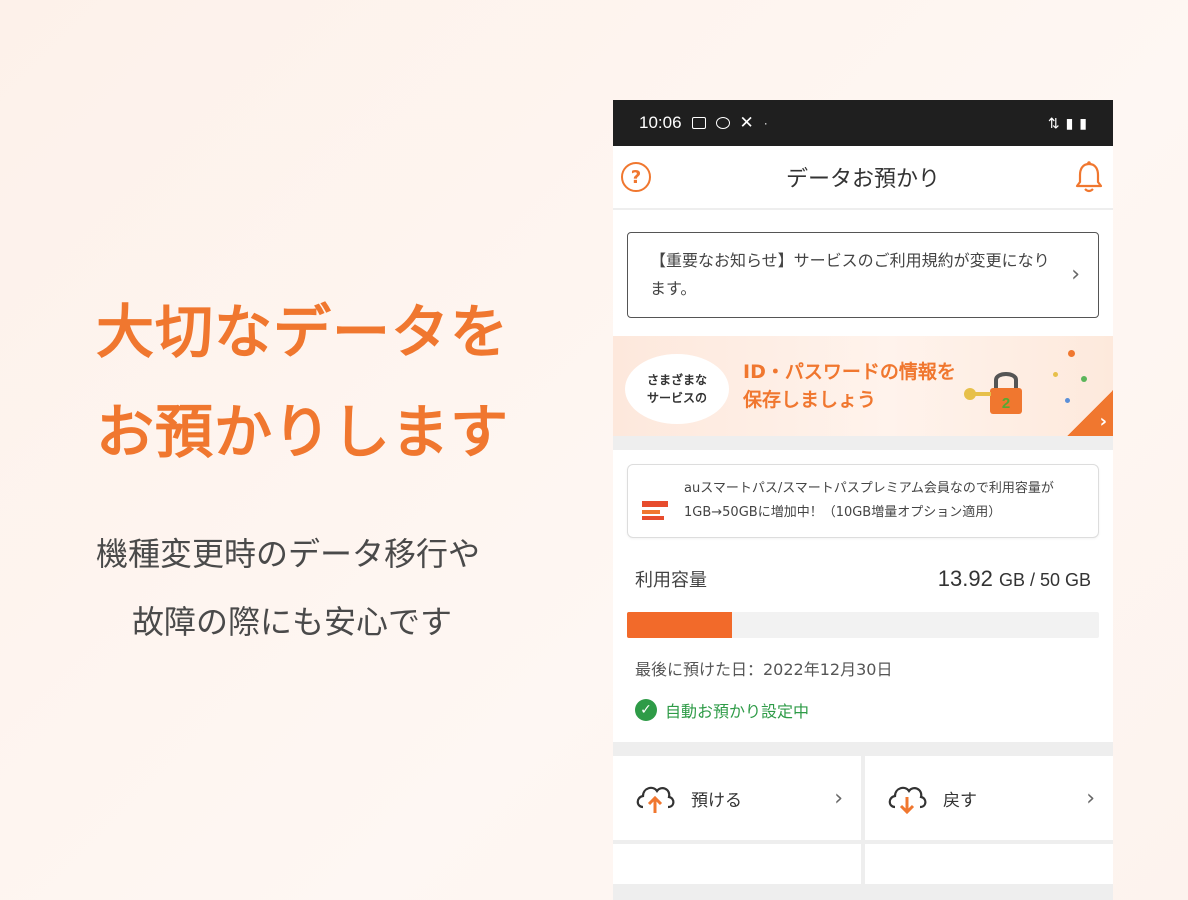  Describe the element at coordinates (655, 799) in the screenshot. I see `cloud-upload-icon` at that location.